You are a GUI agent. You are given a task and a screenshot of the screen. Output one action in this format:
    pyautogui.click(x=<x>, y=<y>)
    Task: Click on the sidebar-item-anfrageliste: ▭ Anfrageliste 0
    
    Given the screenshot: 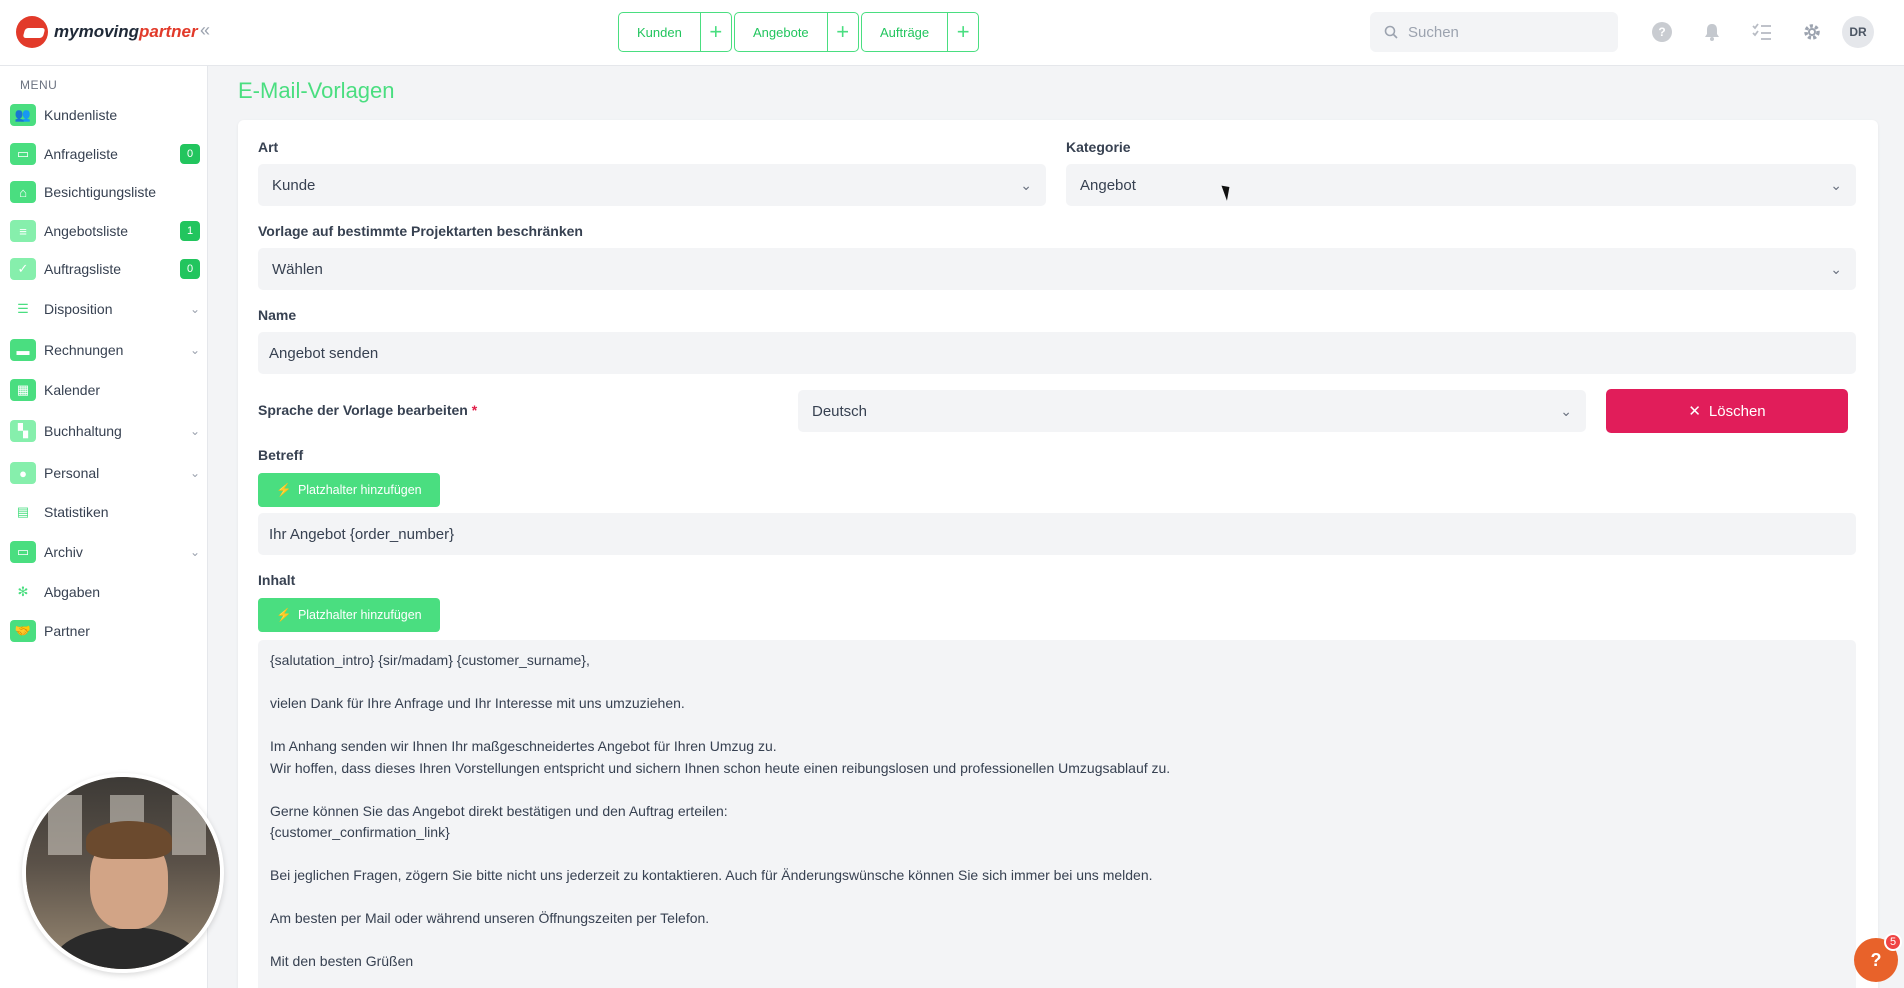 What is the action you would take?
    pyautogui.click(x=105, y=154)
    